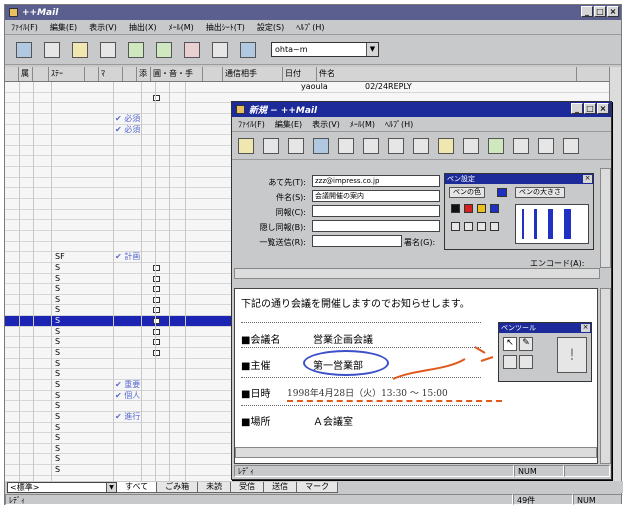 The image size is (626, 509). I want to click on fill-icon, so click(526, 362).